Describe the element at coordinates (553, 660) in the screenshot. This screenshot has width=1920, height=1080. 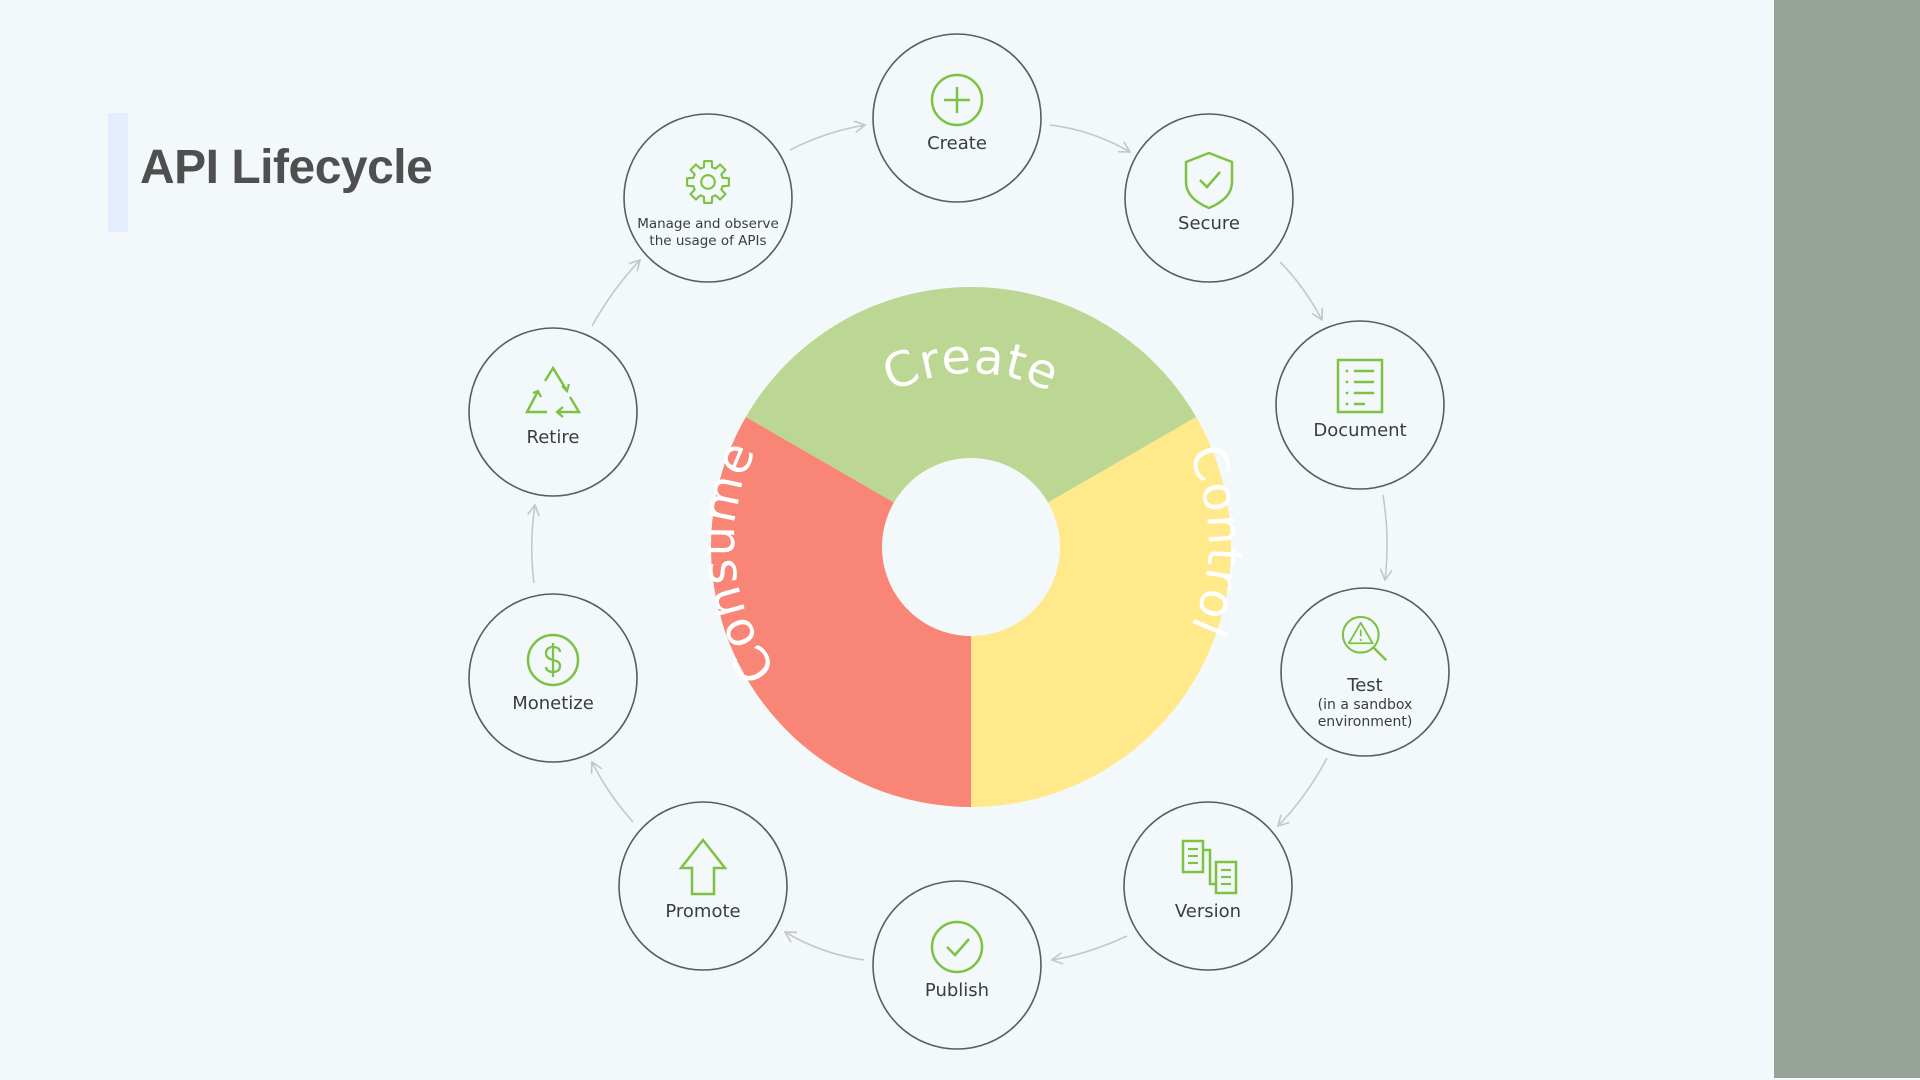
I see `dollar-circle-icon` at that location.